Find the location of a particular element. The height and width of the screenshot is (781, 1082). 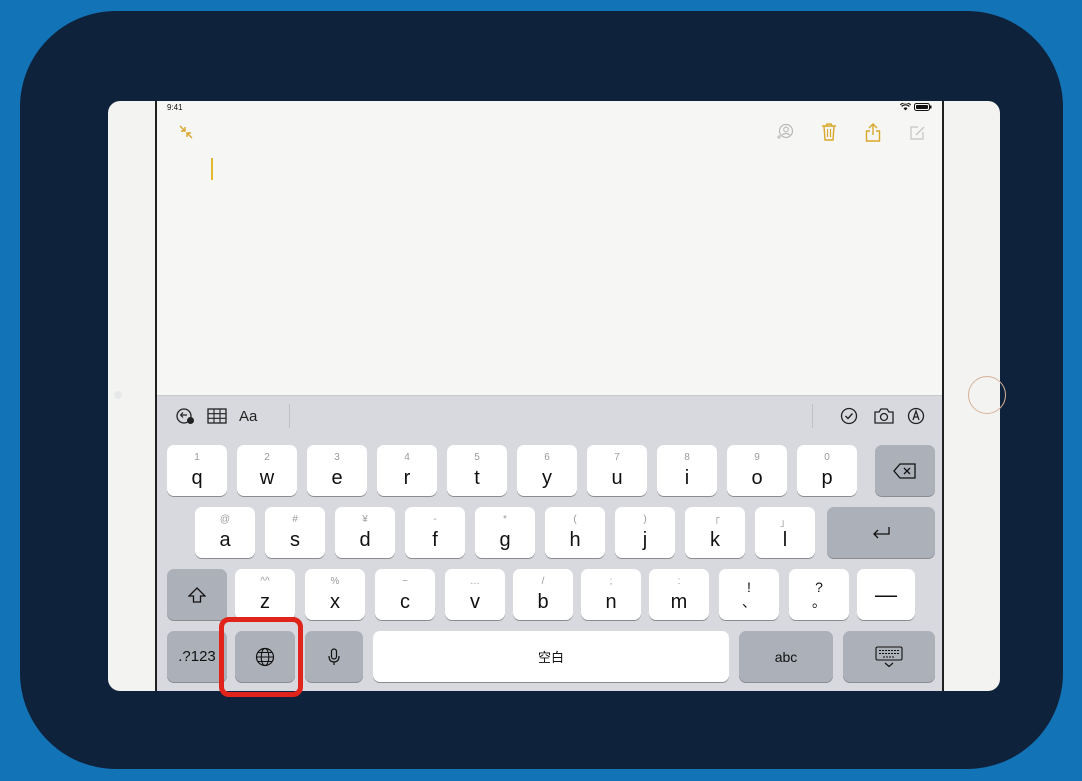

key-y: 6y is located at coordinates (547, 470).